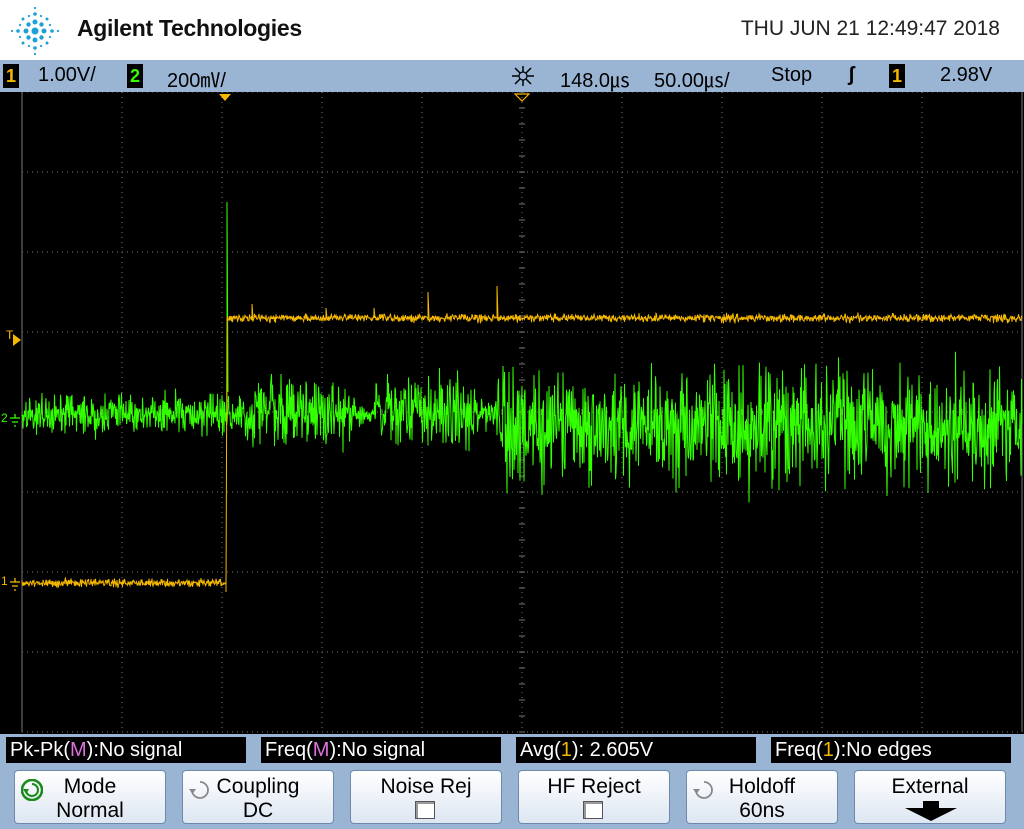  I want to click on hf-reject-softkey: HF Reject, so click(594, 797).